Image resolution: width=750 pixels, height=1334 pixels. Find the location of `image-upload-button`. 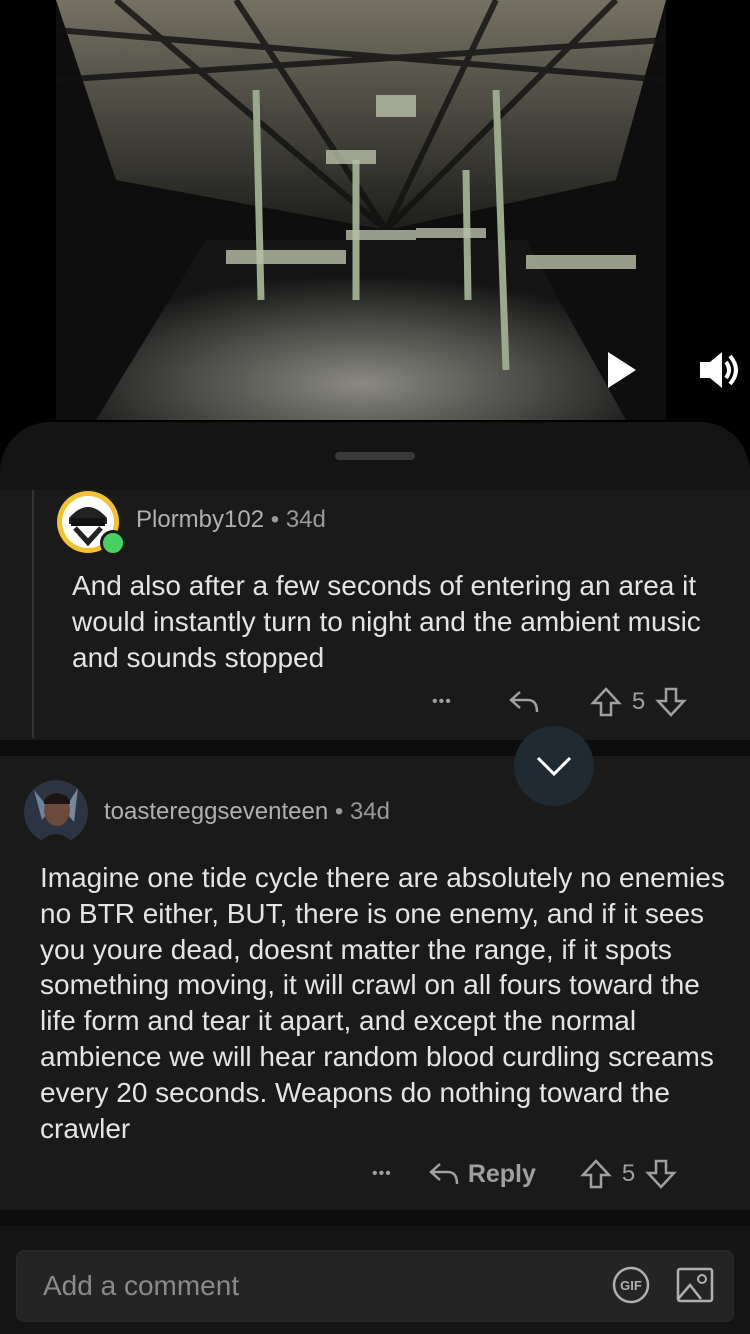

image-upload-button is located at coordinates (695, 1285).